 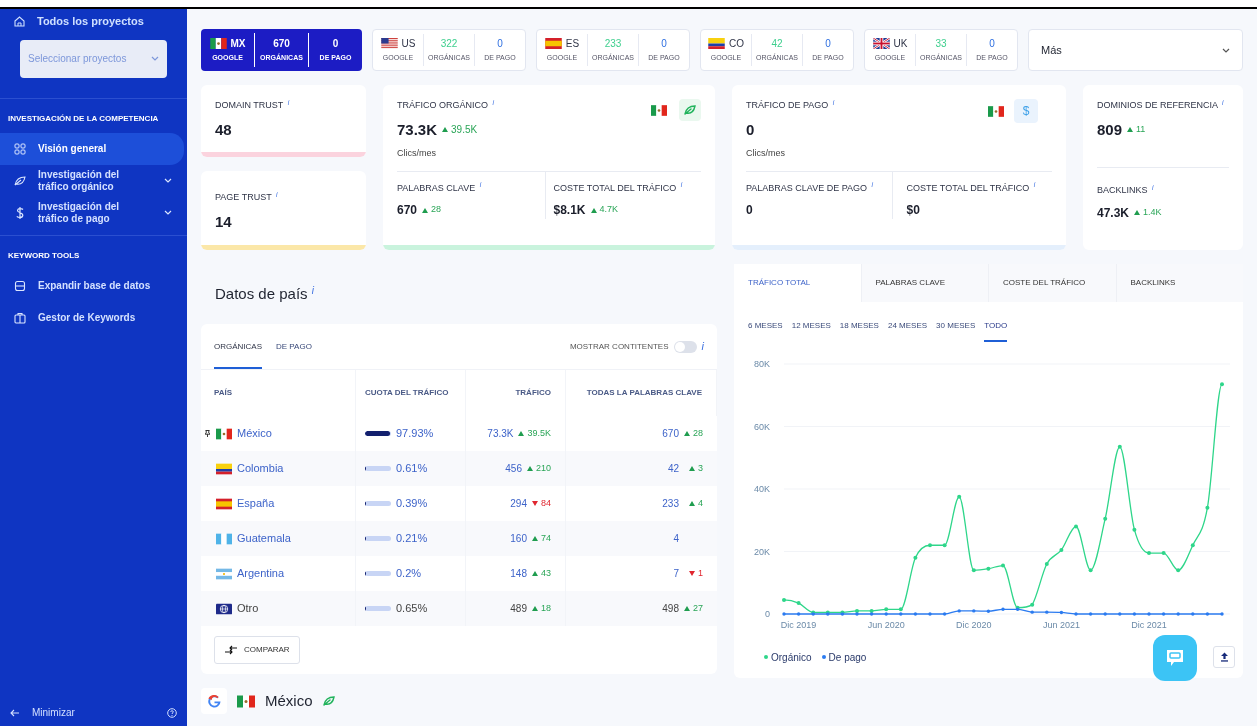 I want to click on change-value: 1, so click(x=700, y=573).